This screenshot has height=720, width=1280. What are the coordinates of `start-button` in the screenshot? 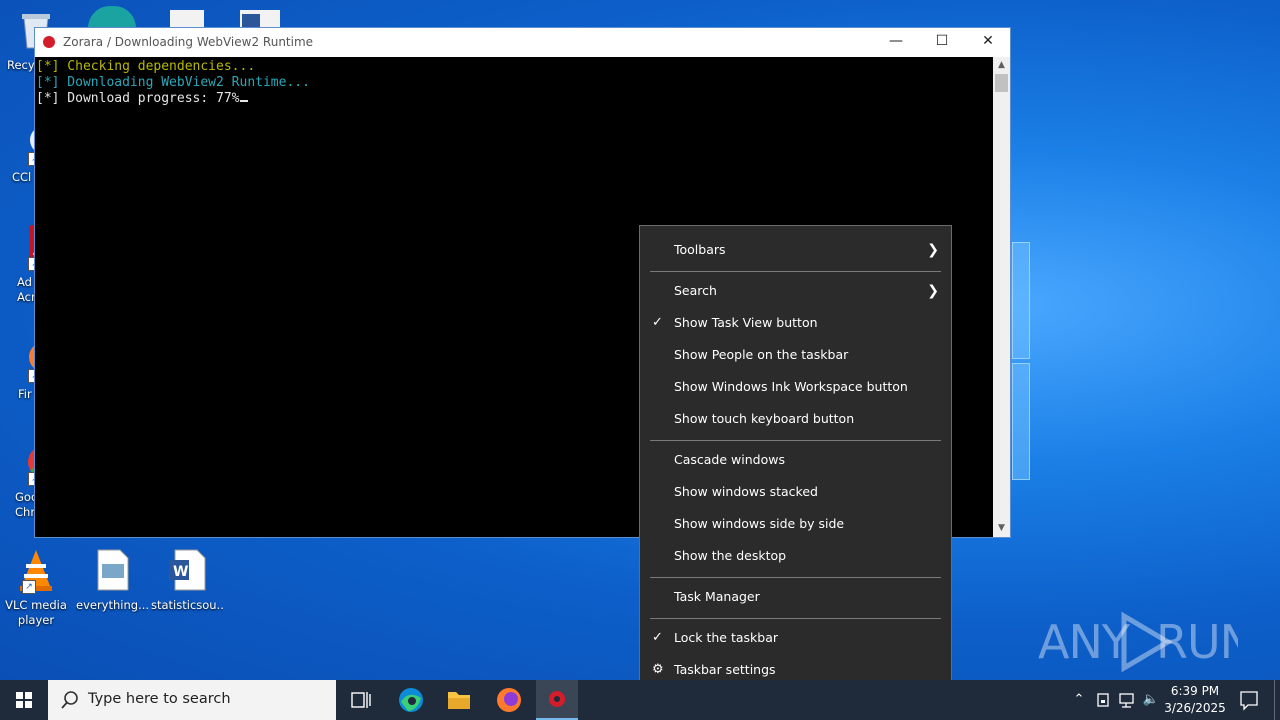 It's located at (24, 700).